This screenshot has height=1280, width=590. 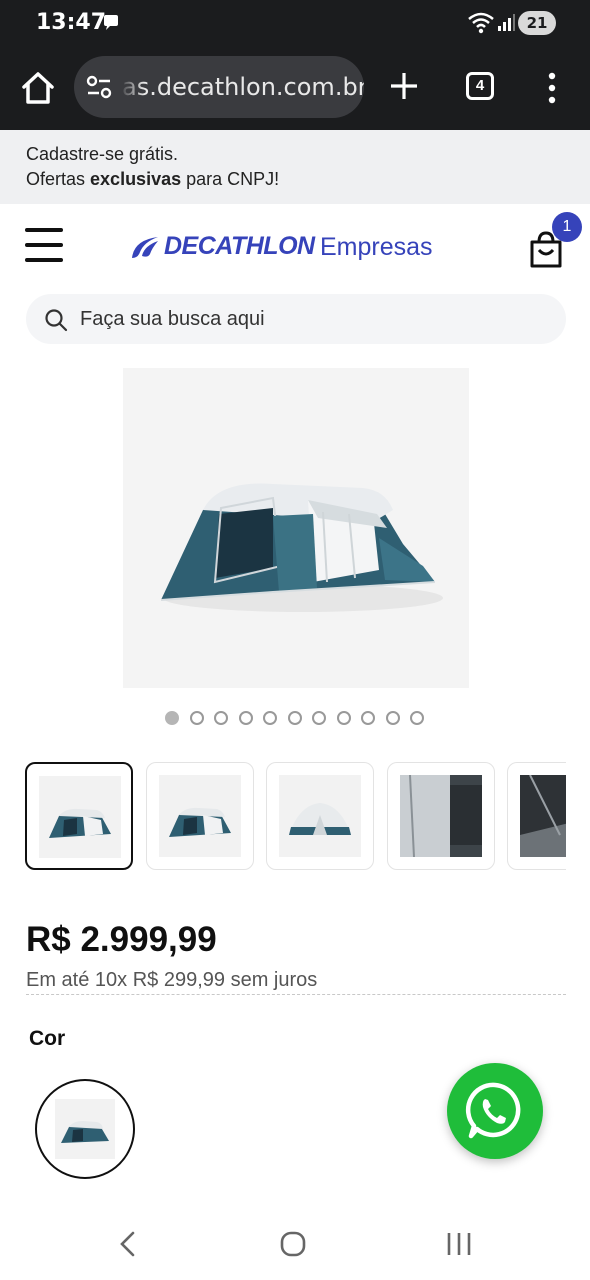 What do you see at coordinates (296, 994) in the screenshot?
I see `divider` at bounding box center [296, 994].